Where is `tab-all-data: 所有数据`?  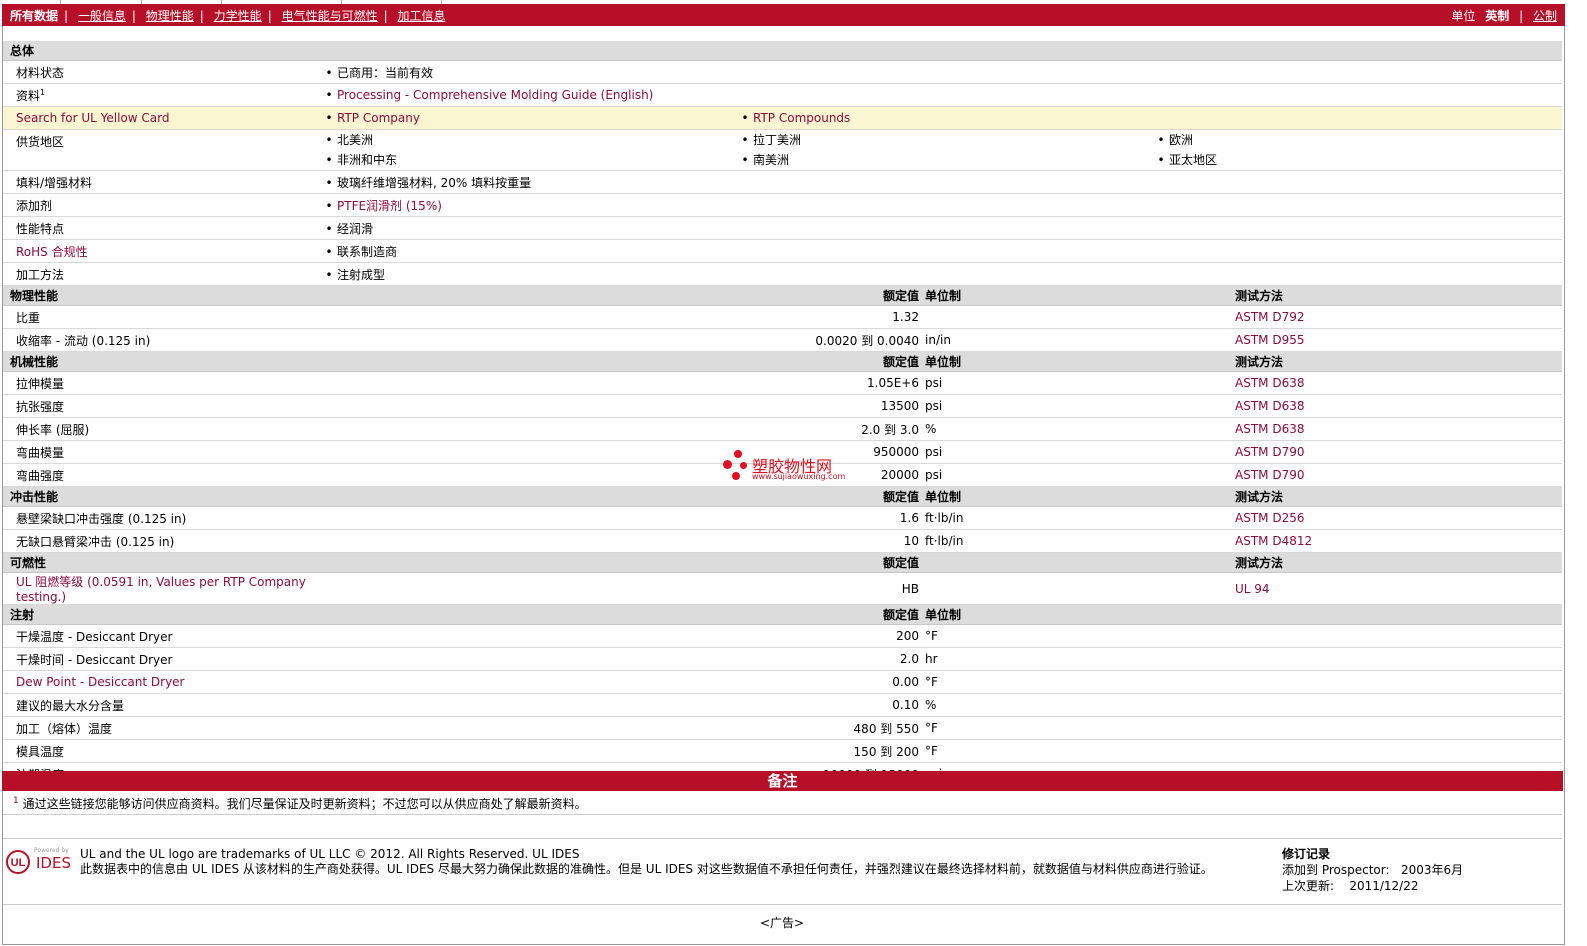 tab-all-data: 所有数据 is located at coordinates (34, 15).